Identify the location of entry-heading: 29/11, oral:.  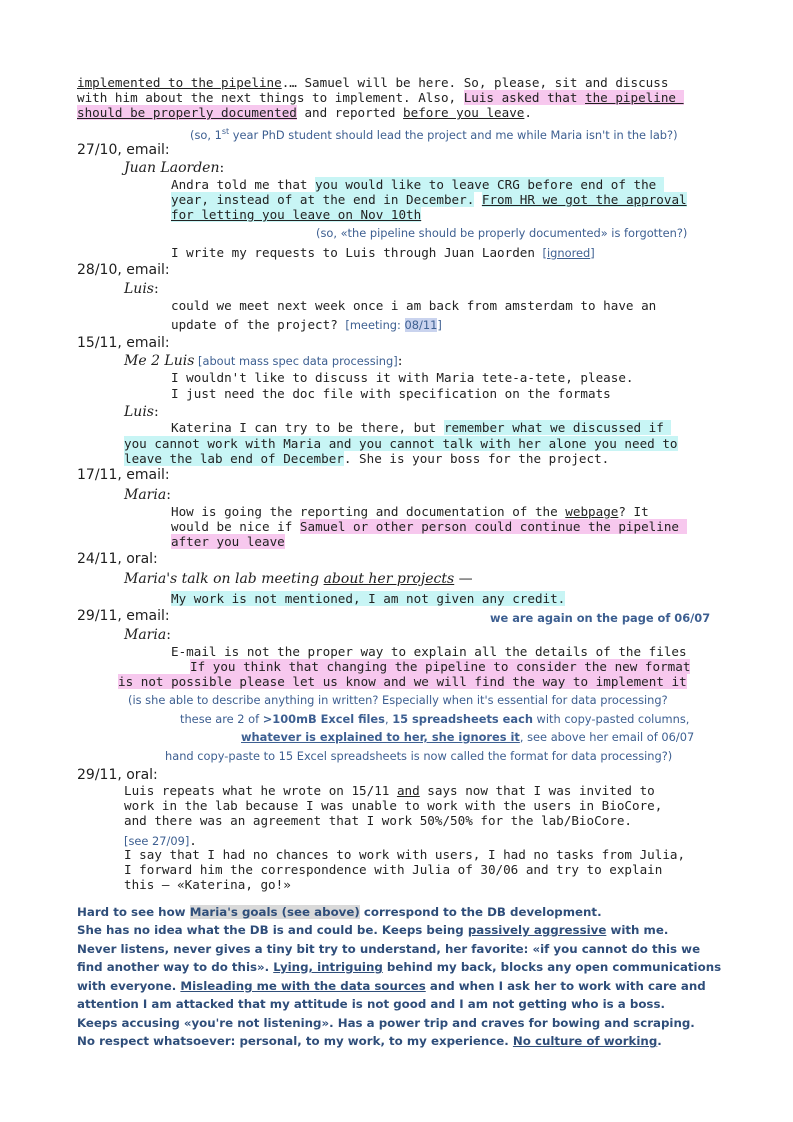
(117, 775).